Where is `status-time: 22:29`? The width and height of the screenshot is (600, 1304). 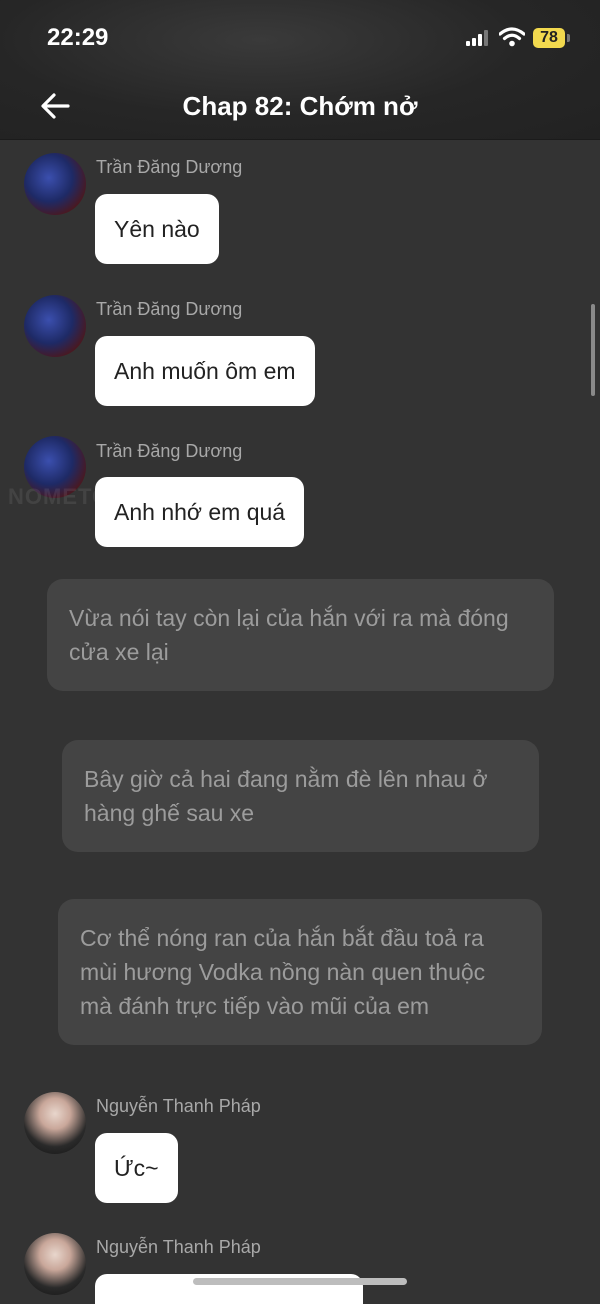 status-time: 22:29 is located at coordinates (78, 37).